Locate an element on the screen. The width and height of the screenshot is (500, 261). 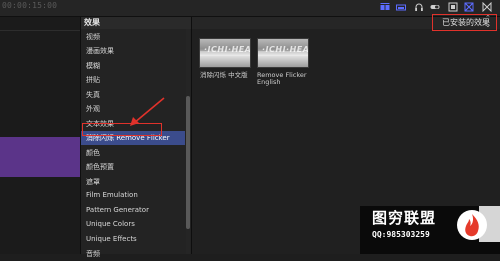
category-item: 颜色预置 is located at coordinates (133, 167).